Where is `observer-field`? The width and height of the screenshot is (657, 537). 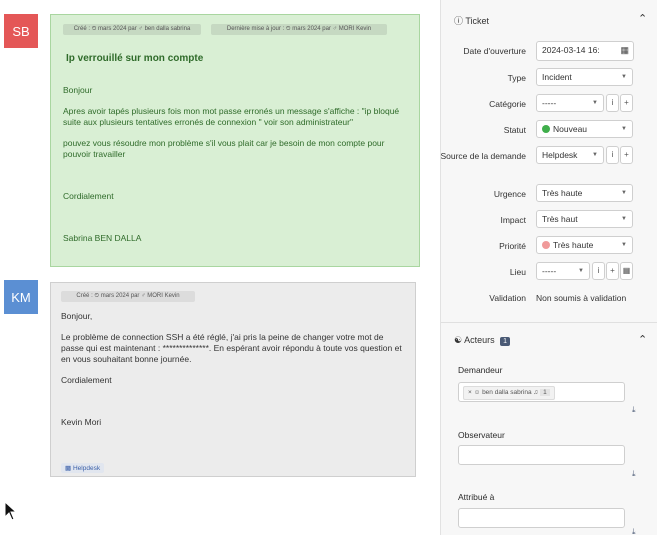
observer-field is located at coordinates (541, 455).